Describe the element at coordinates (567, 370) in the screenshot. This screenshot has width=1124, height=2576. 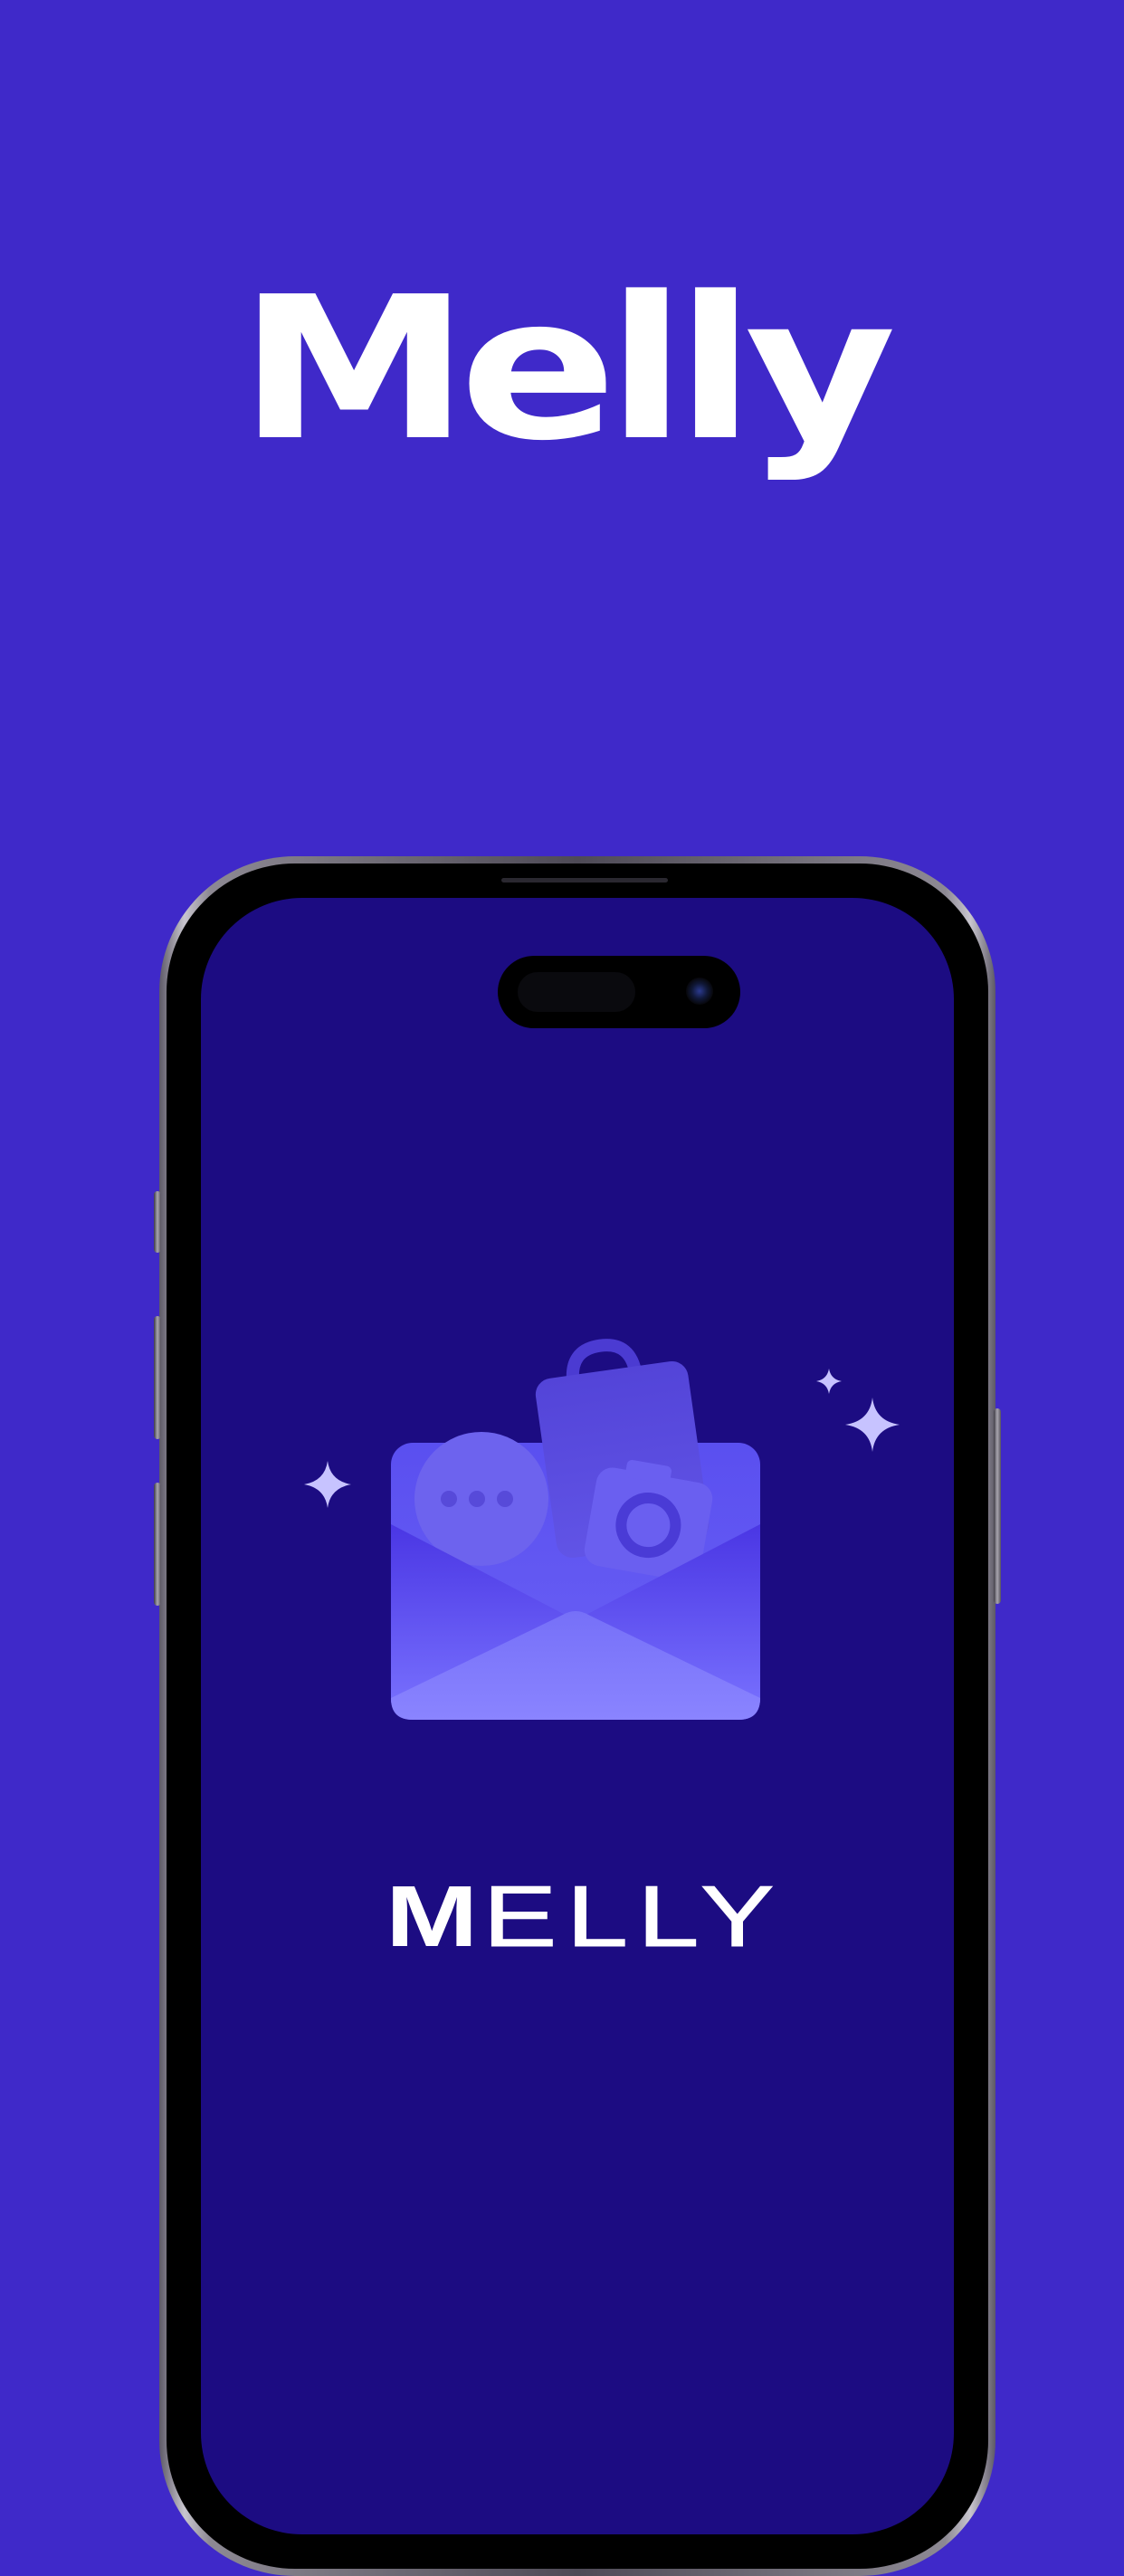
I see `hero-title: Melly` at that location.